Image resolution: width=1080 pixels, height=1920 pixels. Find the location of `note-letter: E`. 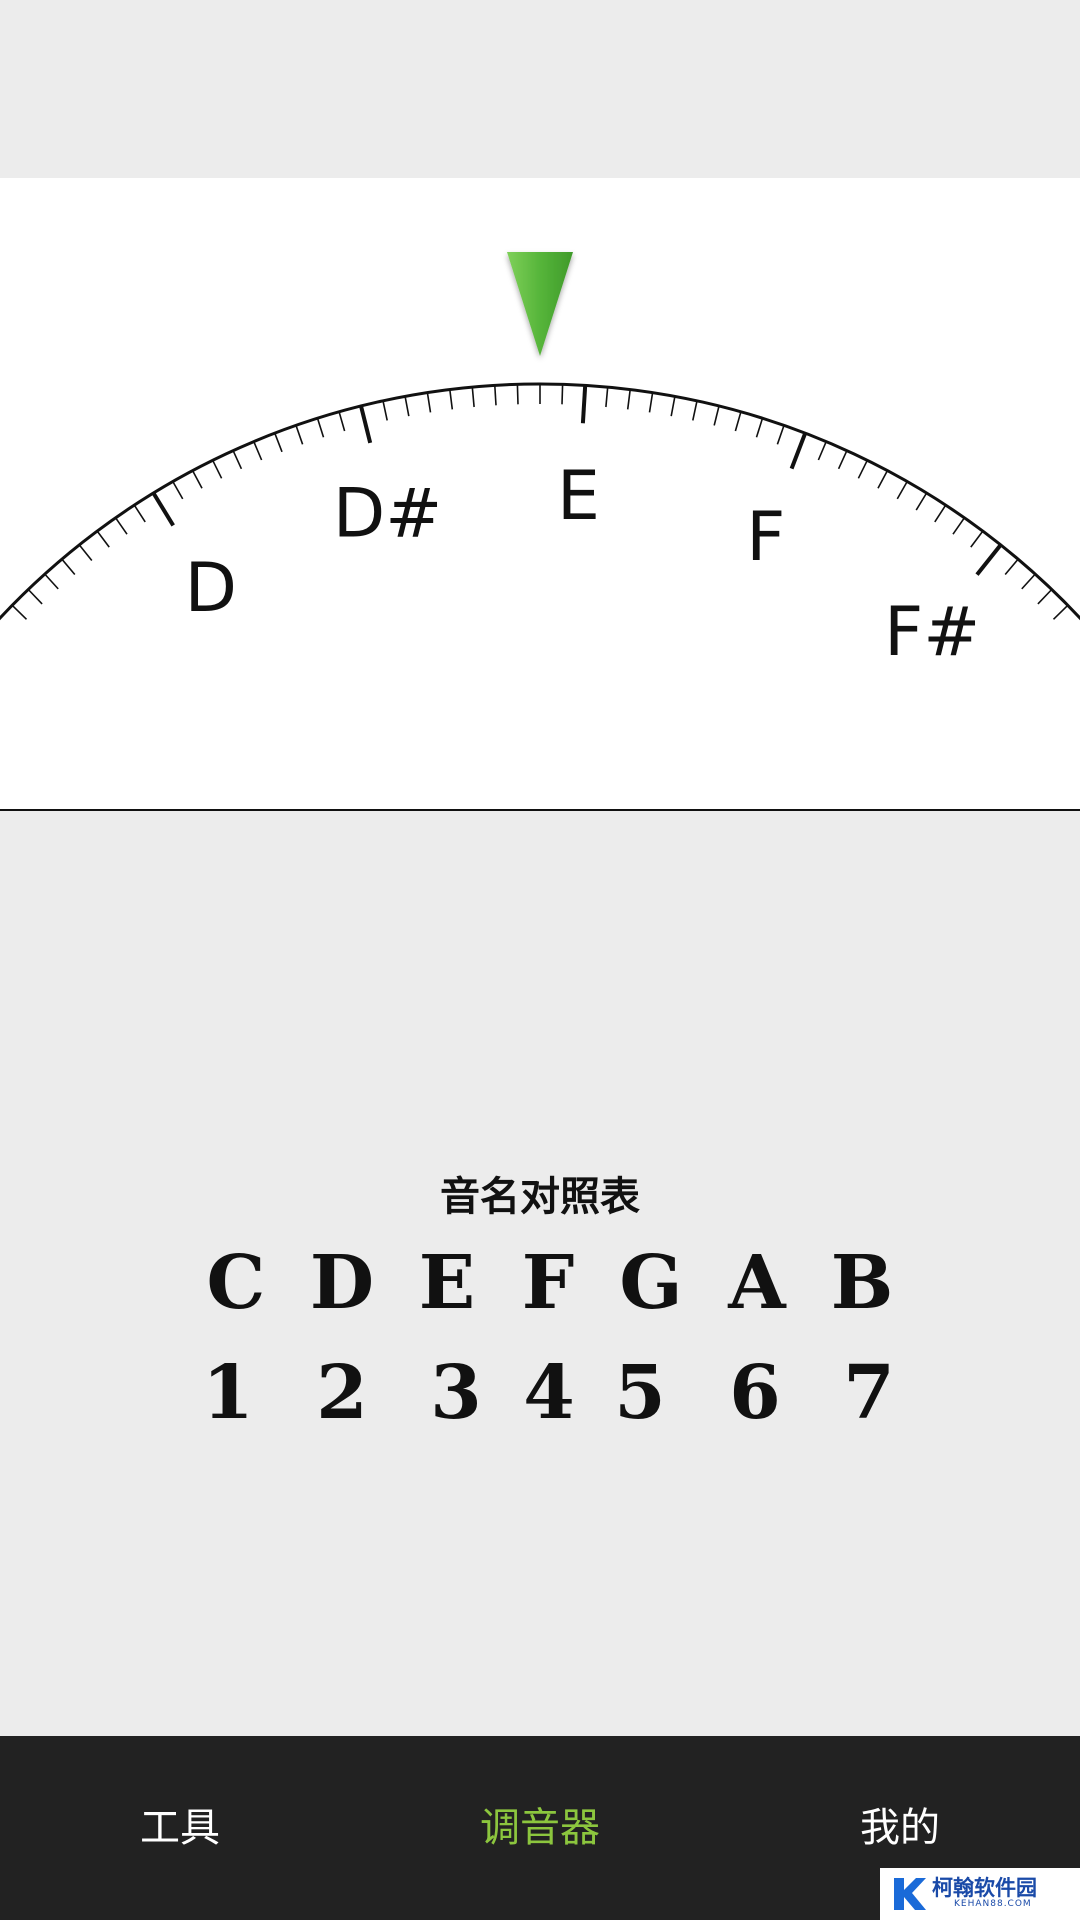

note-letter: E is located at coordinates (447, 1283).